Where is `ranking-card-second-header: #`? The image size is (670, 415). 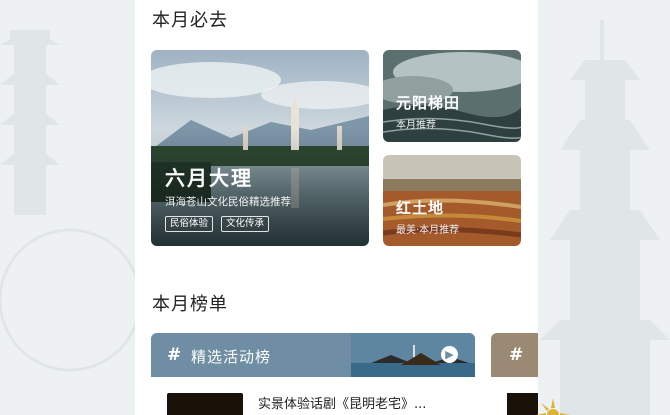
ranking-card-second-header: # is located at coordinates (514, 355).